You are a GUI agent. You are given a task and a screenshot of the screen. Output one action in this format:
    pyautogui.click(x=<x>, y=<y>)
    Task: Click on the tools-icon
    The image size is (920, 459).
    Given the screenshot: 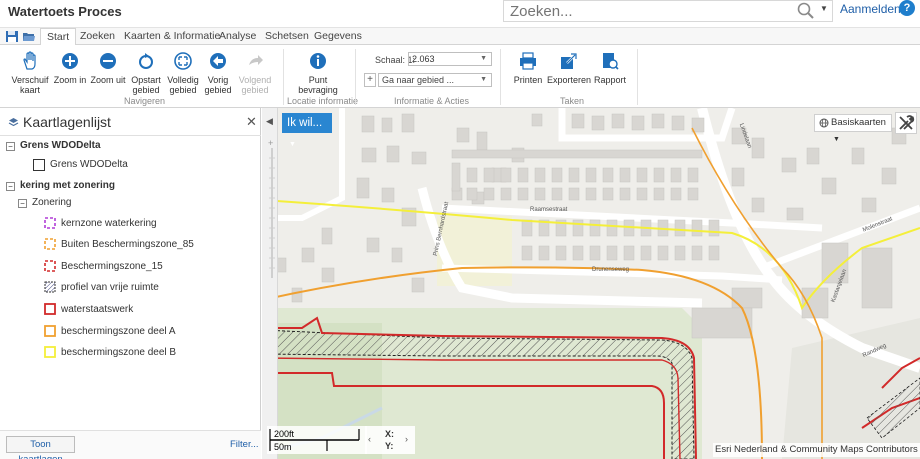 What is the action you would take?
    pyautogui.click(x=907, y=122)
    